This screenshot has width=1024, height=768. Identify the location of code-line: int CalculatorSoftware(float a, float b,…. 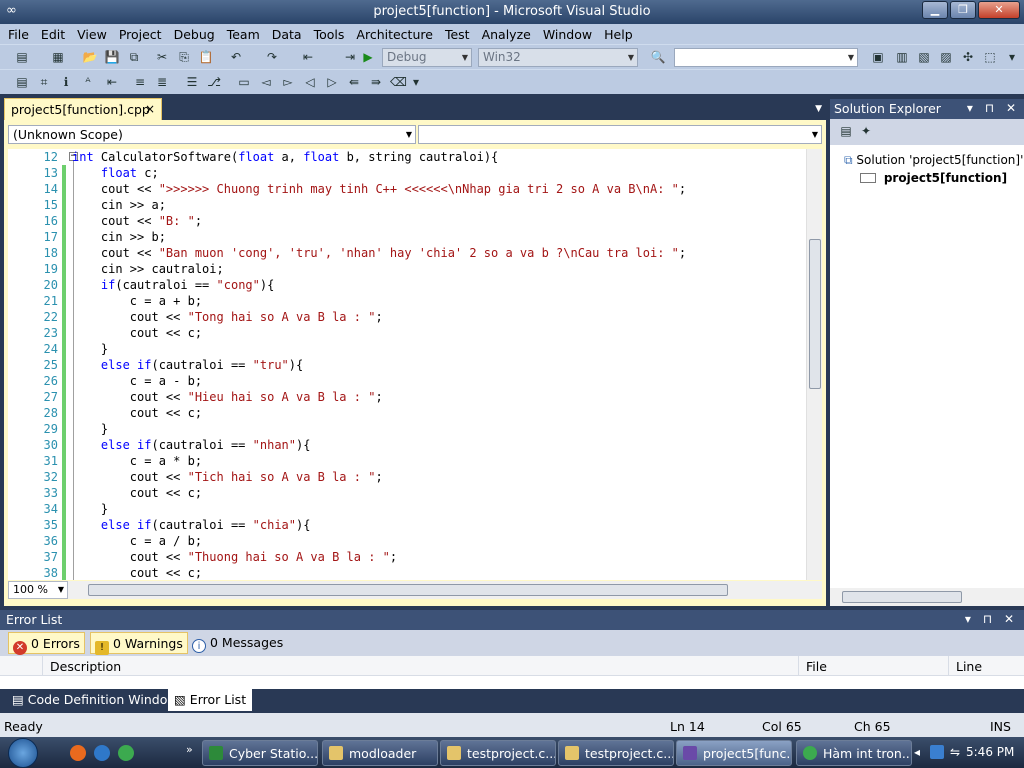
(442, 157).